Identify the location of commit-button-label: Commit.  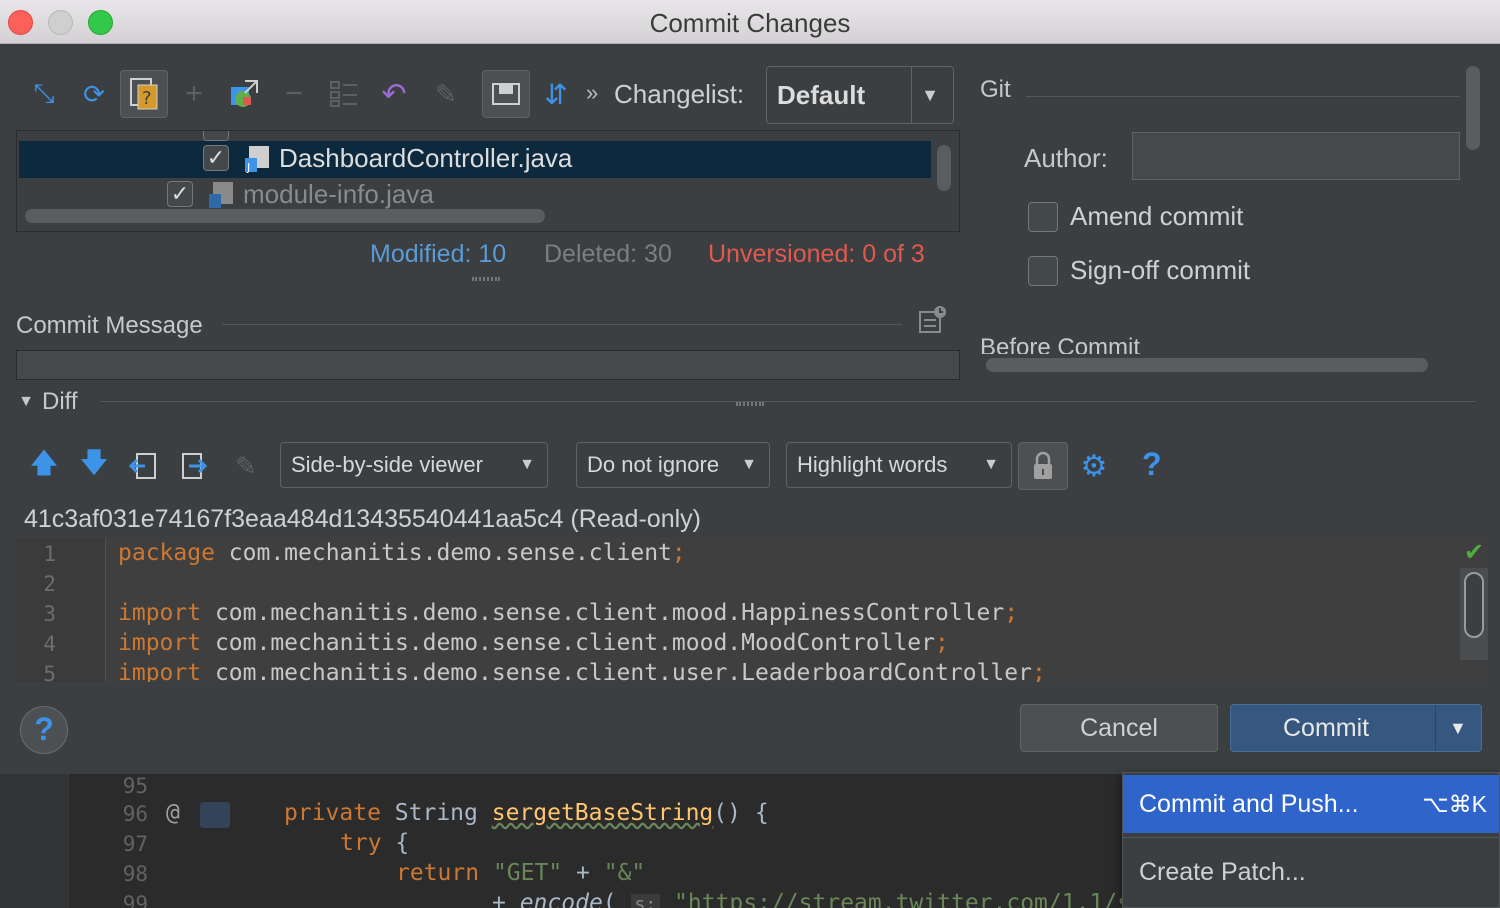
(1326, 728).